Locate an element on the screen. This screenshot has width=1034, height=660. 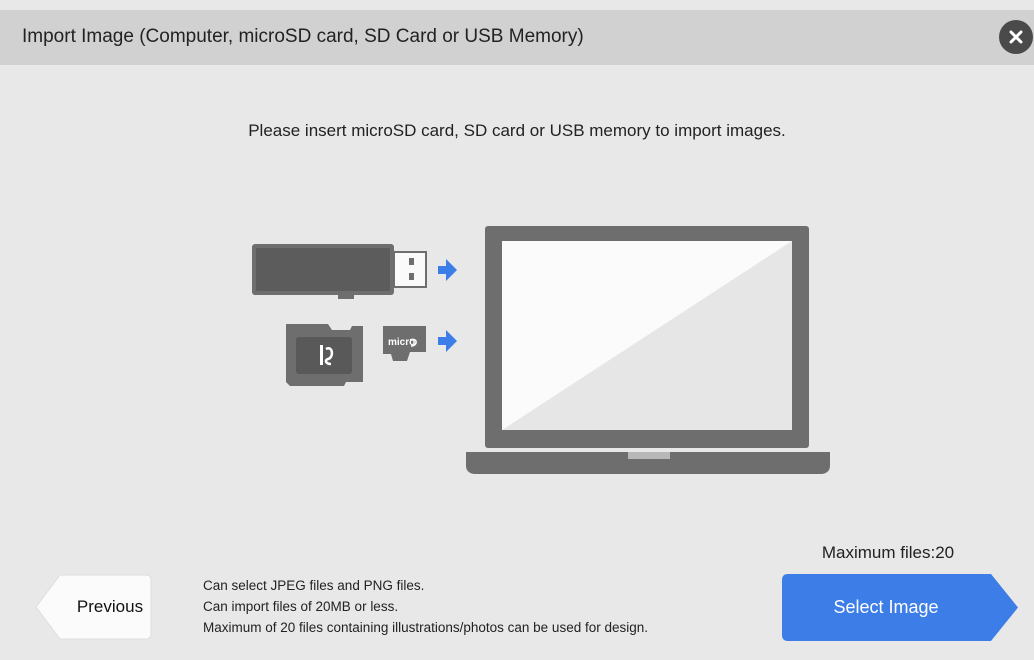
select-image-label: Select Image is located at coordinates (886, 607).